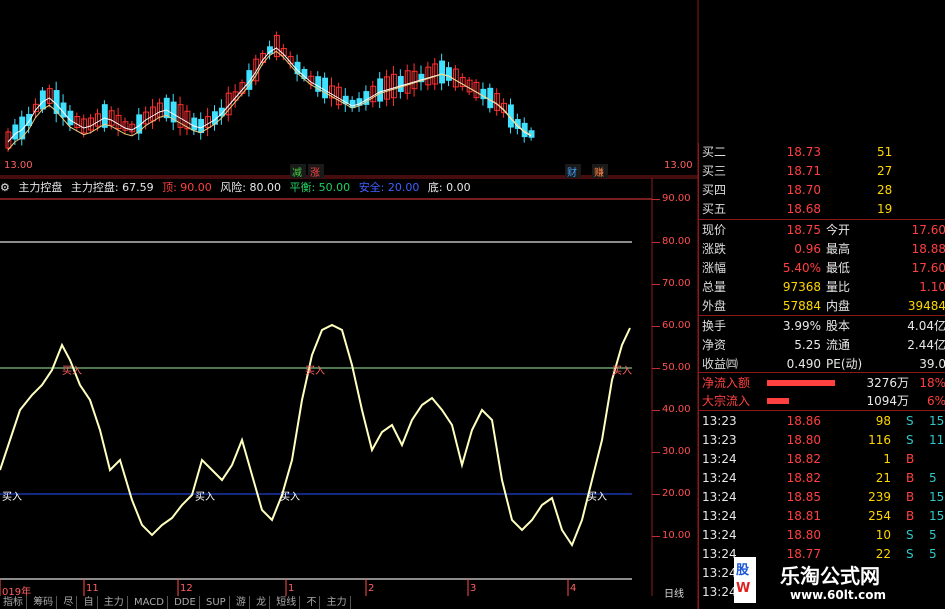 The height and width of the screenshot is (609, 945). I want to click on gear-icon: ⚙, so click(5, 187).